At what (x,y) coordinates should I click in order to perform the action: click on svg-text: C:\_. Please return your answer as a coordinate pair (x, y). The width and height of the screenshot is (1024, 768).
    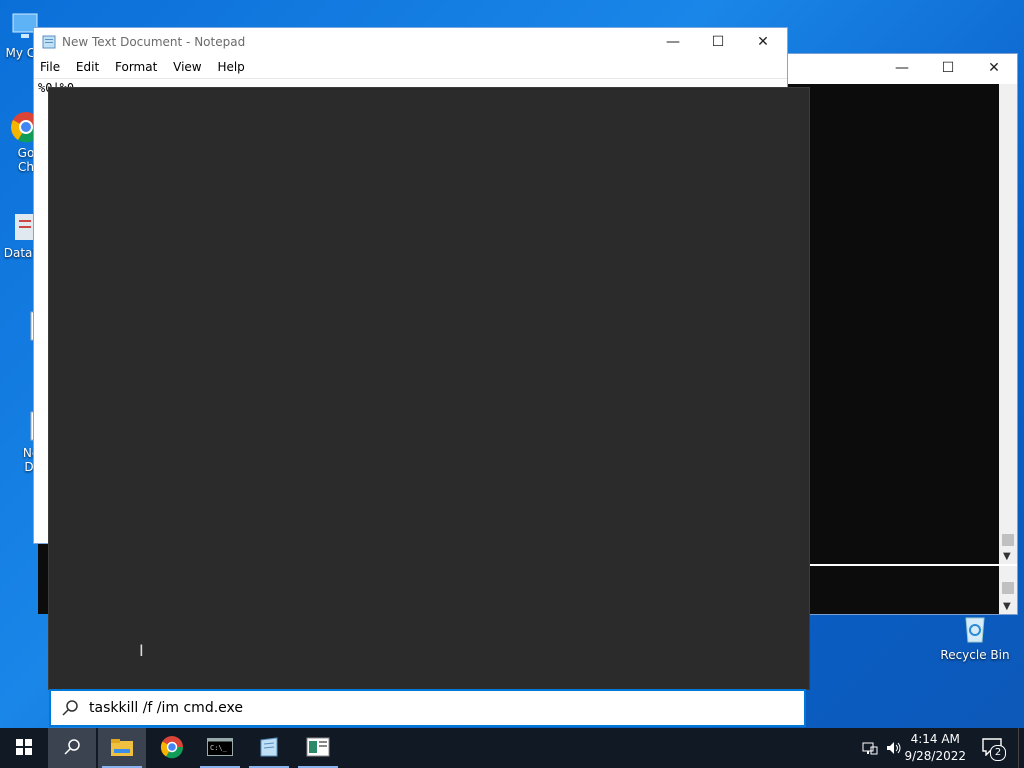
    Looking at the image, I should click on (219, 748).